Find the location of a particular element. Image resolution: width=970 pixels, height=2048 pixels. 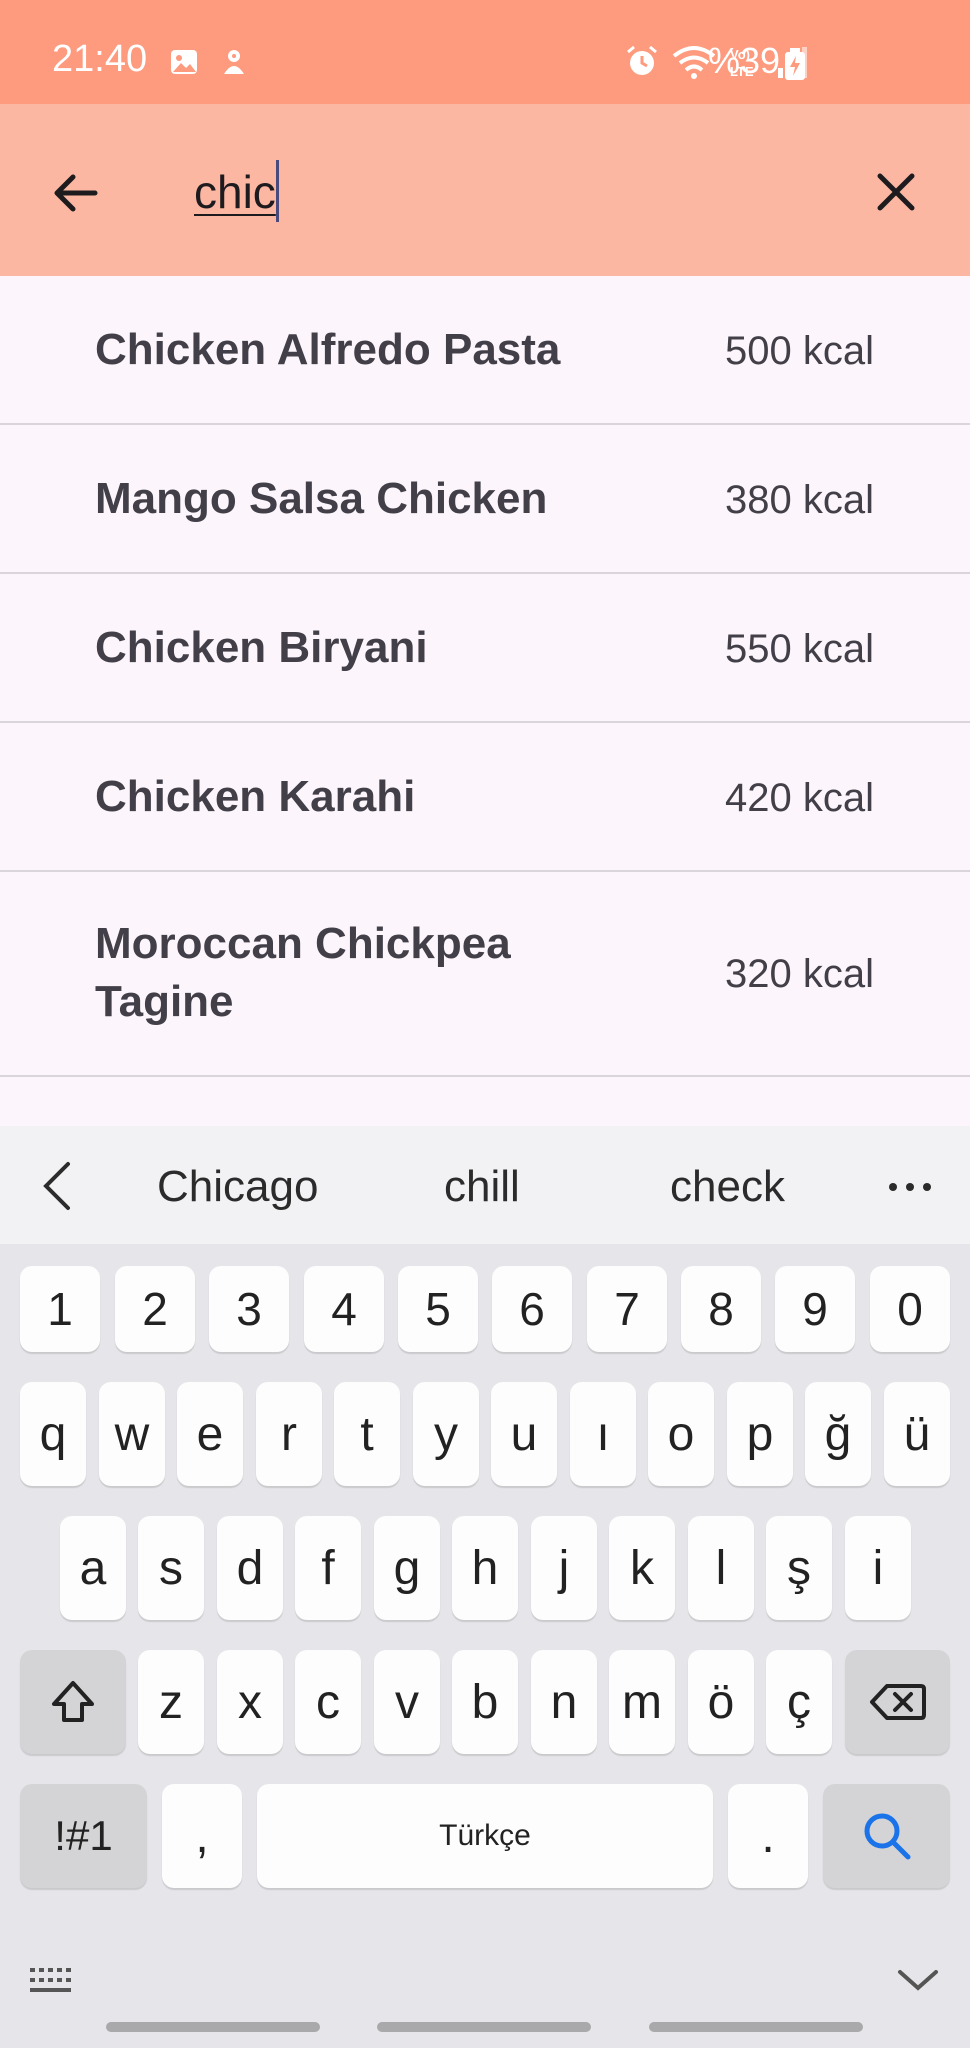

search-bar: chic is located at coordinates (485, 190).